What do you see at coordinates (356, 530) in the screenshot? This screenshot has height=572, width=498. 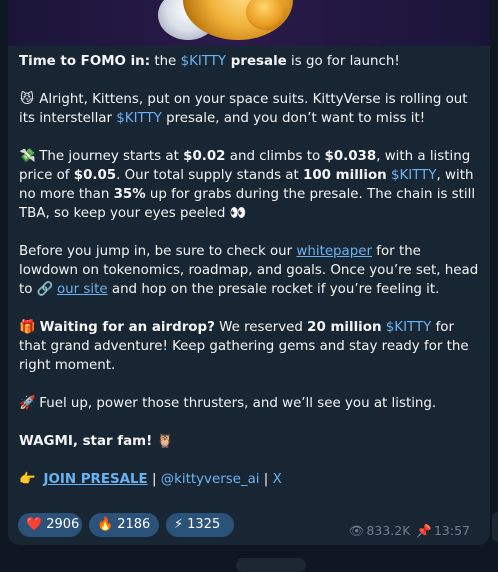 I see `eye-icon: 👁` at bounding box center [356, 530].